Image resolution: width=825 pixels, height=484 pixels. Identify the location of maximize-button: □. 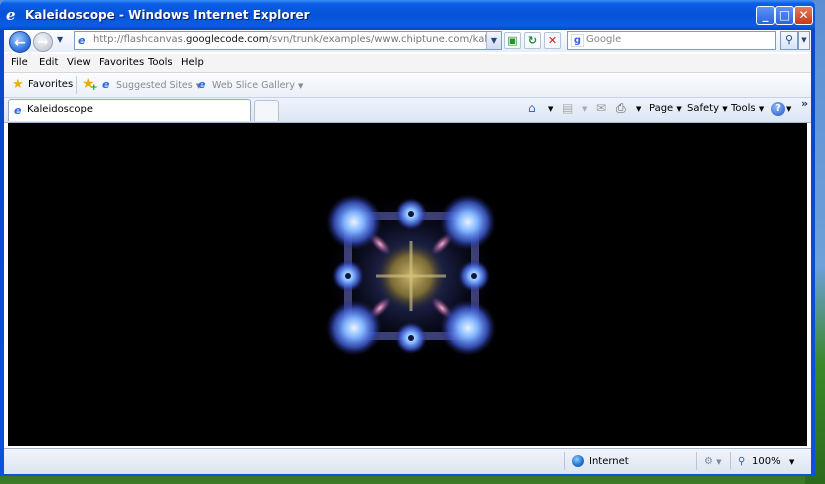
(784, 15).